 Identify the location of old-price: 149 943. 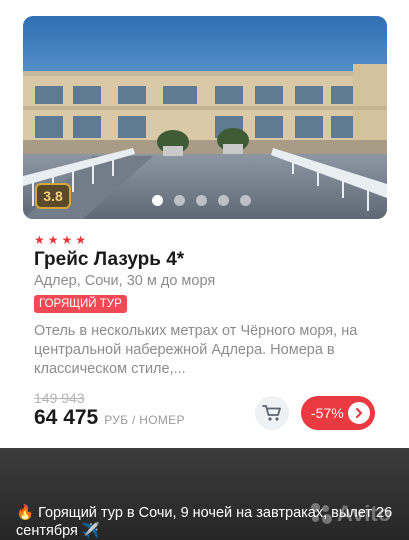
(59, 398).